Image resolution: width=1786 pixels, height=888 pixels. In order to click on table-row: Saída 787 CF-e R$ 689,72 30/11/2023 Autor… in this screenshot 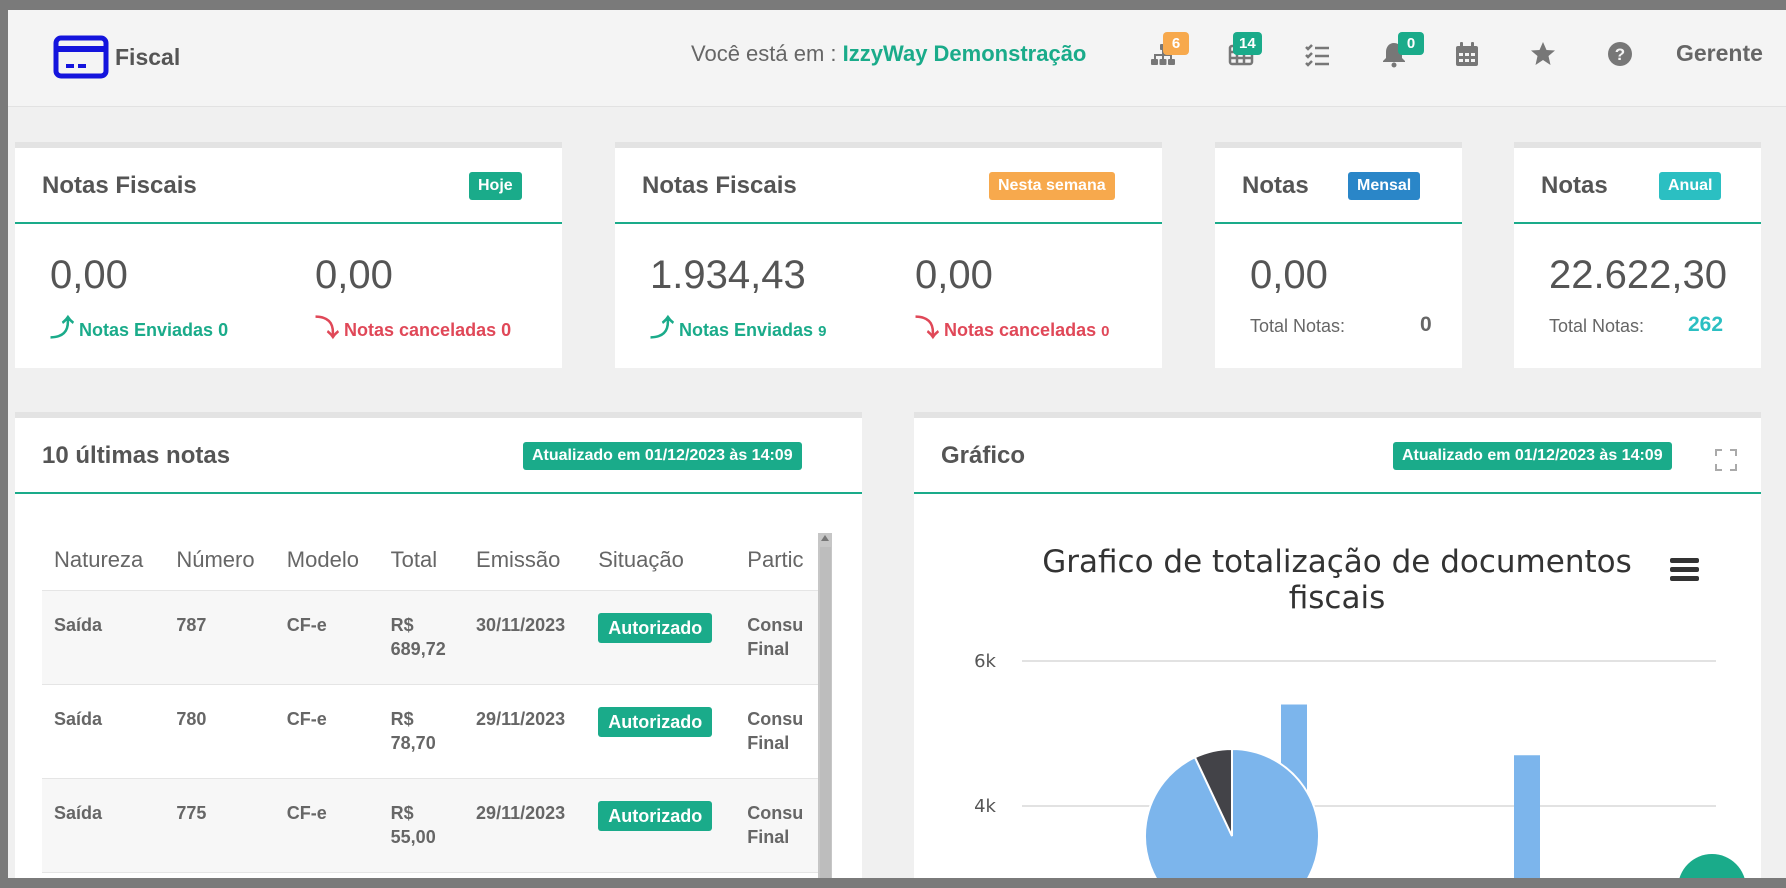, I will do `click(432, 637)`.